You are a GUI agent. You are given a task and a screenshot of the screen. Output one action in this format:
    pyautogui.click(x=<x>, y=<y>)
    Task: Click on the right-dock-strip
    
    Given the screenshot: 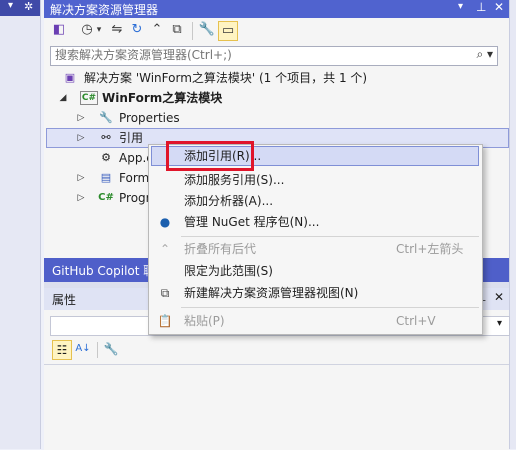 What is the action you would take?
    pyautogui.click(x=512, y=224)
    